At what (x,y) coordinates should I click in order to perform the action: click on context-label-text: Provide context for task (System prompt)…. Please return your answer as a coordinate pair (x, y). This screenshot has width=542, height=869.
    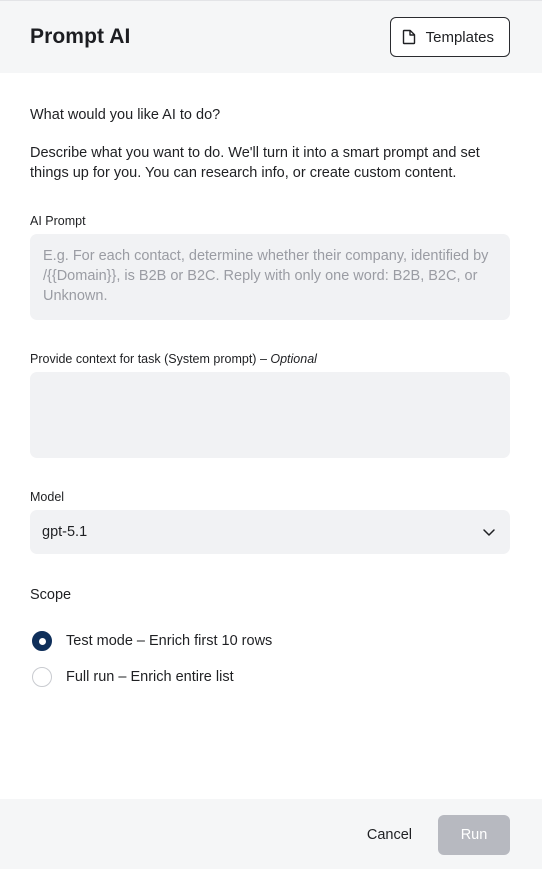
    Looking at the image, I should click on (148, 359).